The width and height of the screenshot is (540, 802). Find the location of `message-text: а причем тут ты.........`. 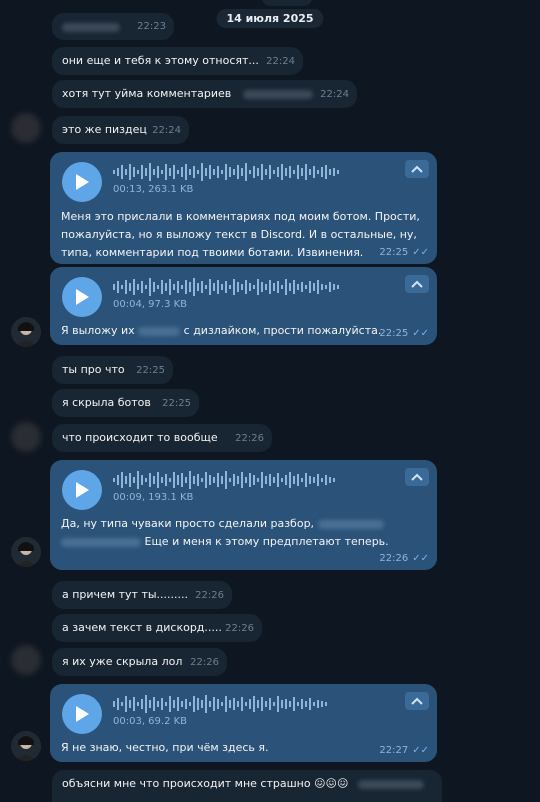

message-text: а причем тут ты......... is located at coordinates (125, 594).